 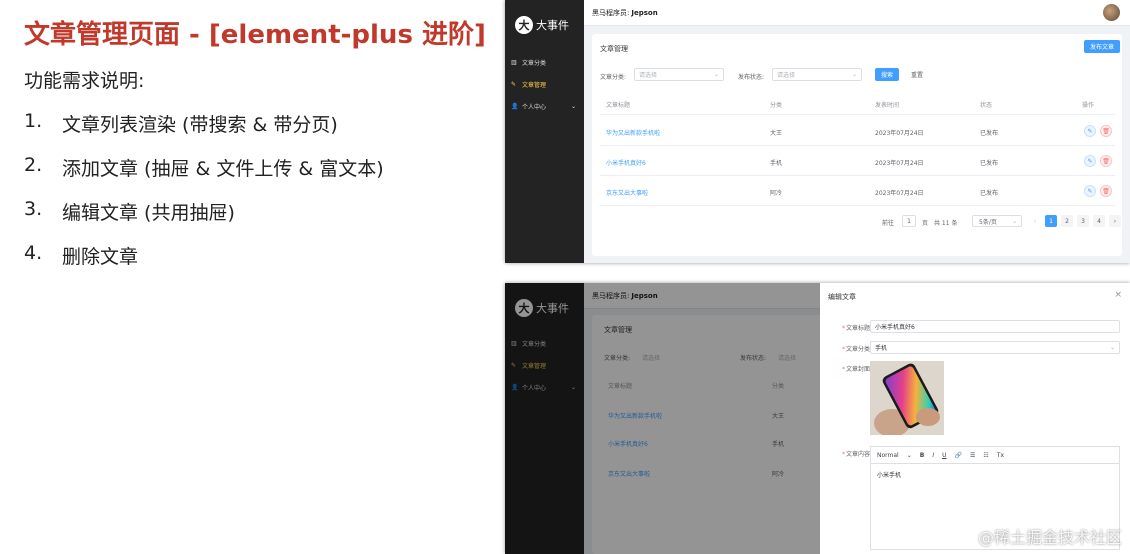 I want to click on page-1-button: 1, so click(x=1051, y=221).